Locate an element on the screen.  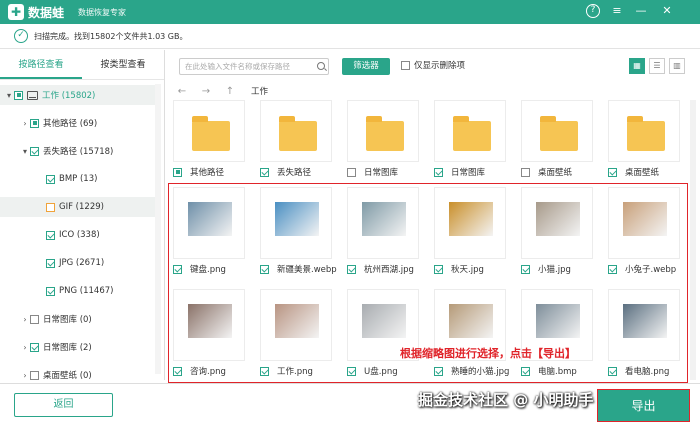
only-deleted-label: 仅显示删除项 is located at coordinates (440, 66).